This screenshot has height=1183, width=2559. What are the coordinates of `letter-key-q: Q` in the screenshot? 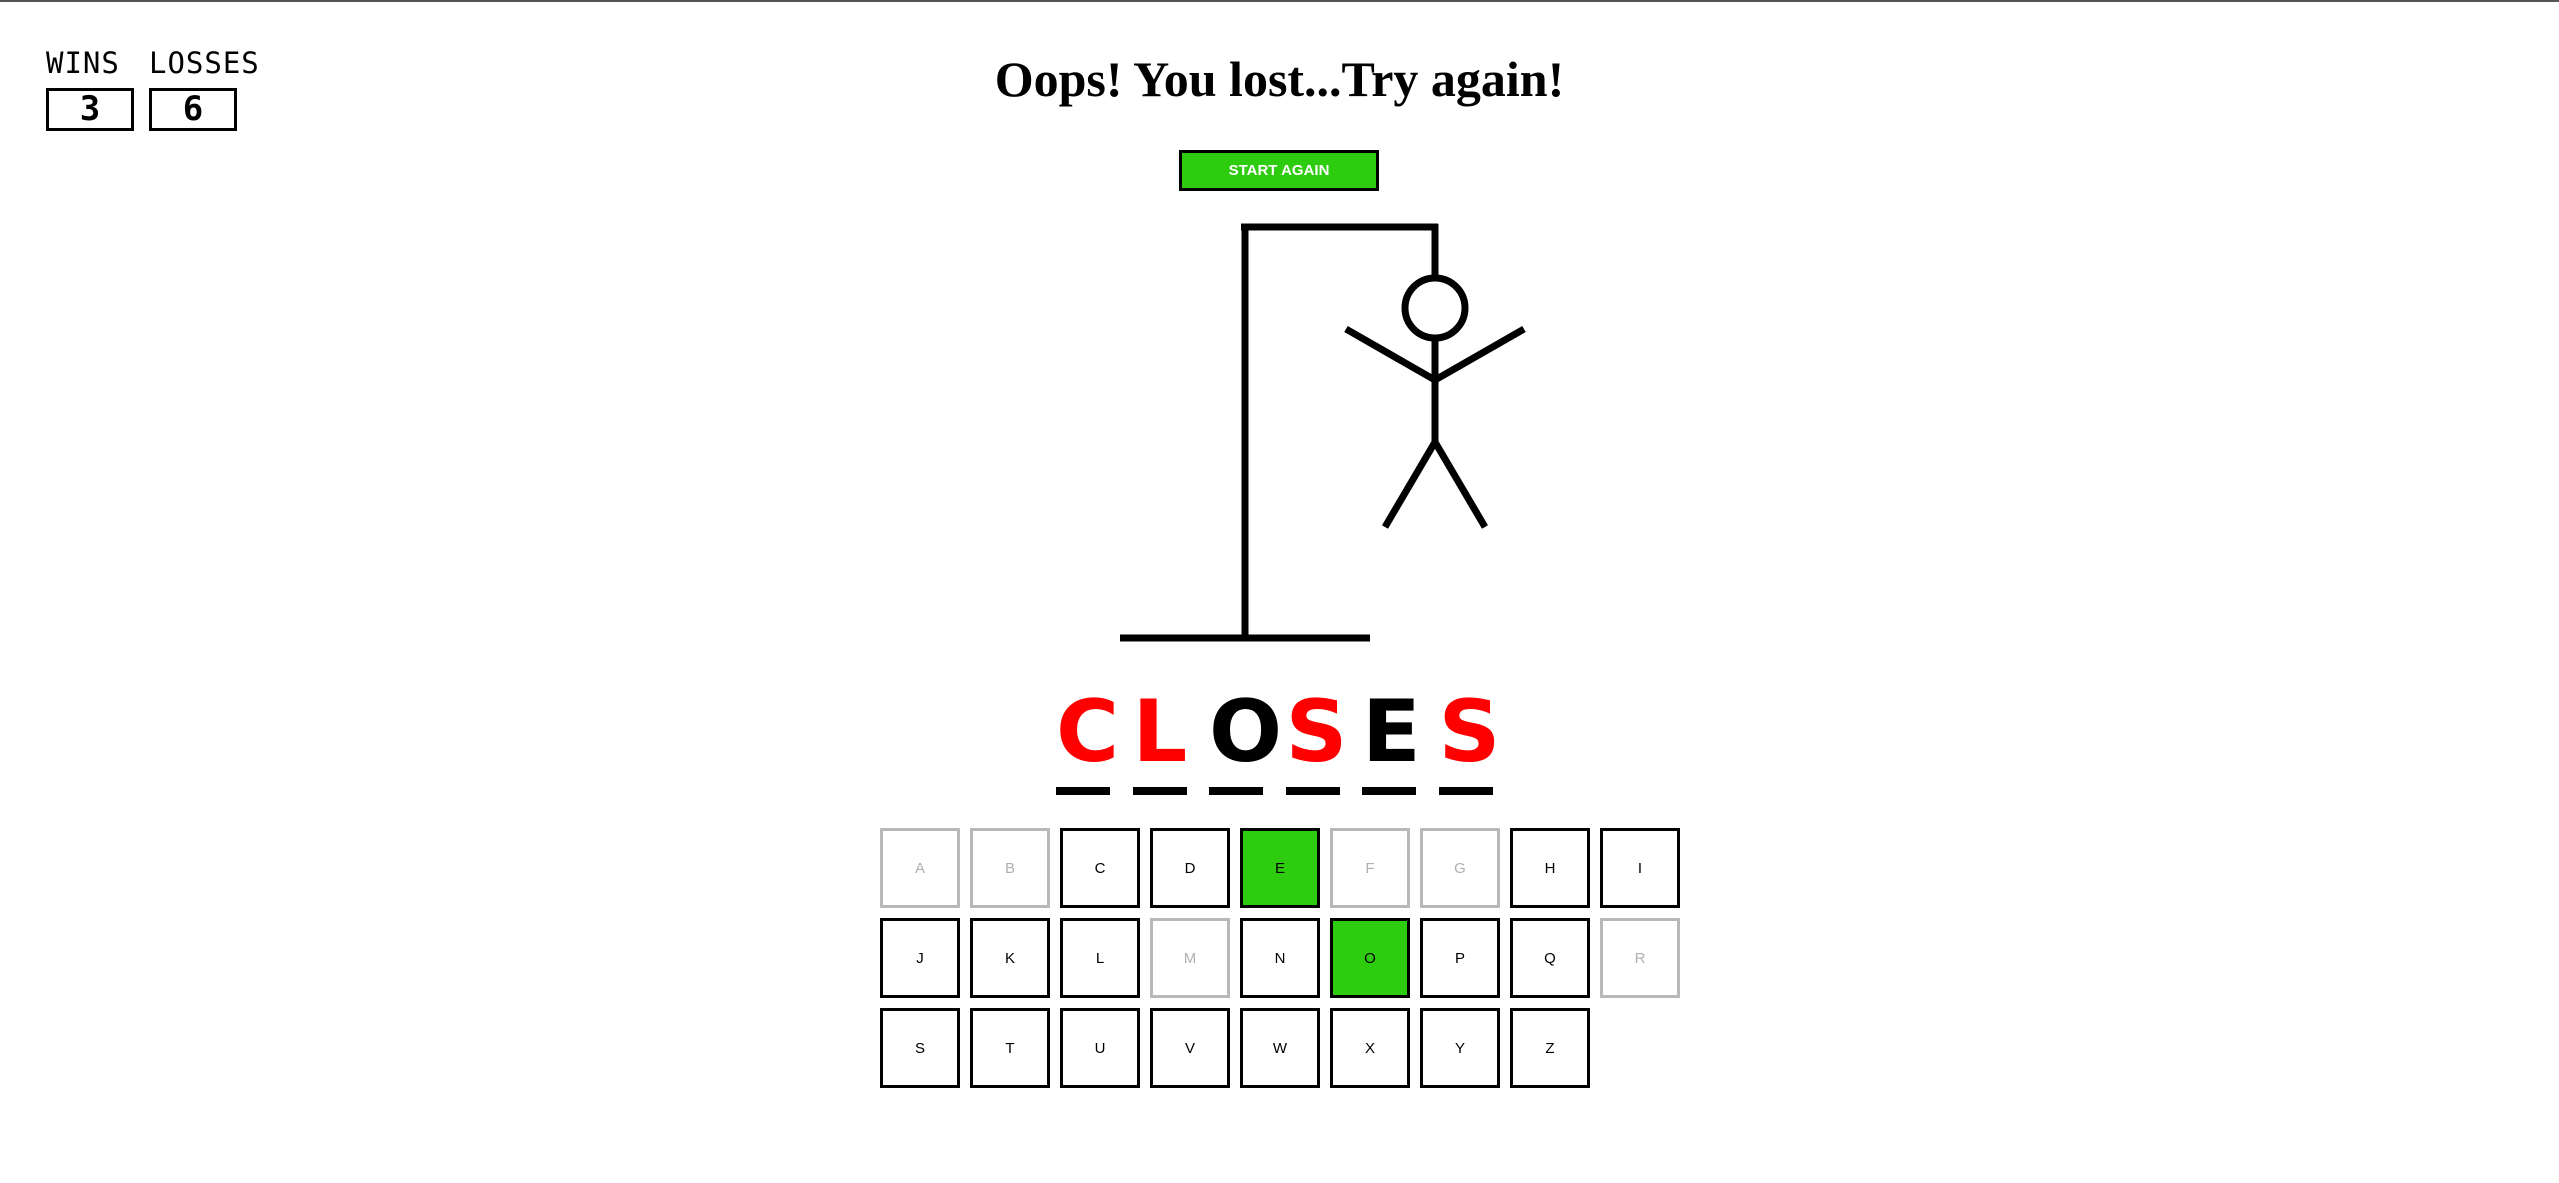 It's located at (1550, 958).